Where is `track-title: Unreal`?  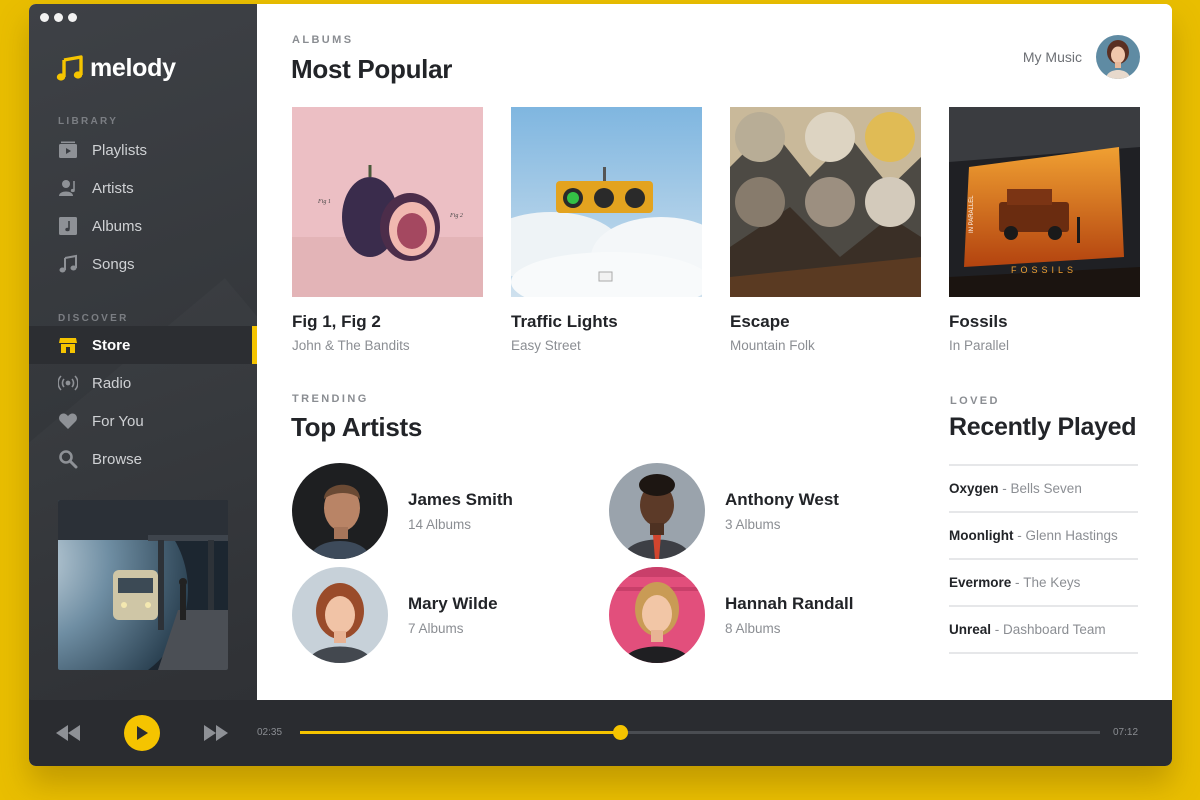 track-title: Unreal is located at coordinates (970, 629).